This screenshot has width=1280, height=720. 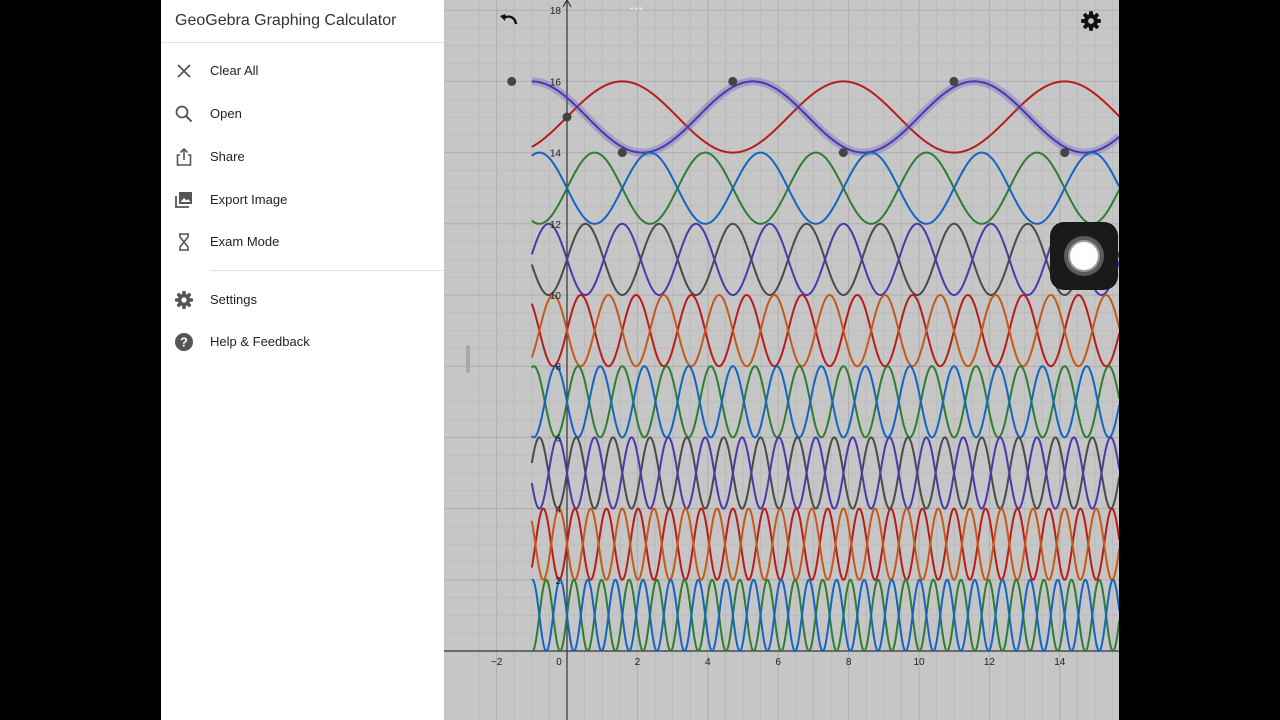 I want to click on menu-item-open: Open, so click(x=302, y=114).